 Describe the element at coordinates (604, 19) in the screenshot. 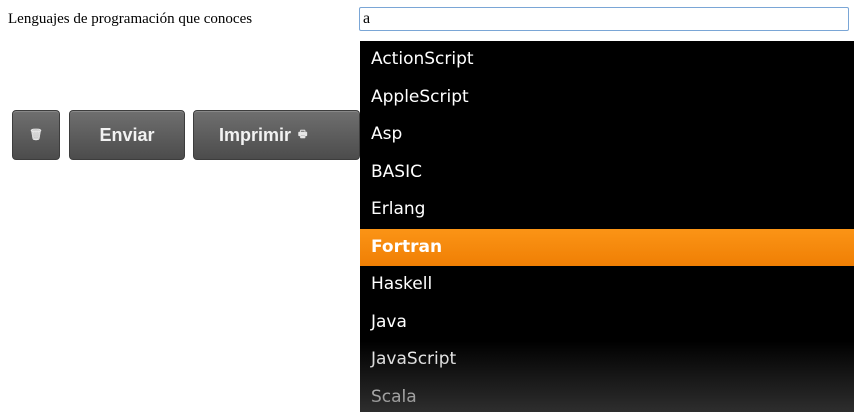

I see `languages-input` at that location.